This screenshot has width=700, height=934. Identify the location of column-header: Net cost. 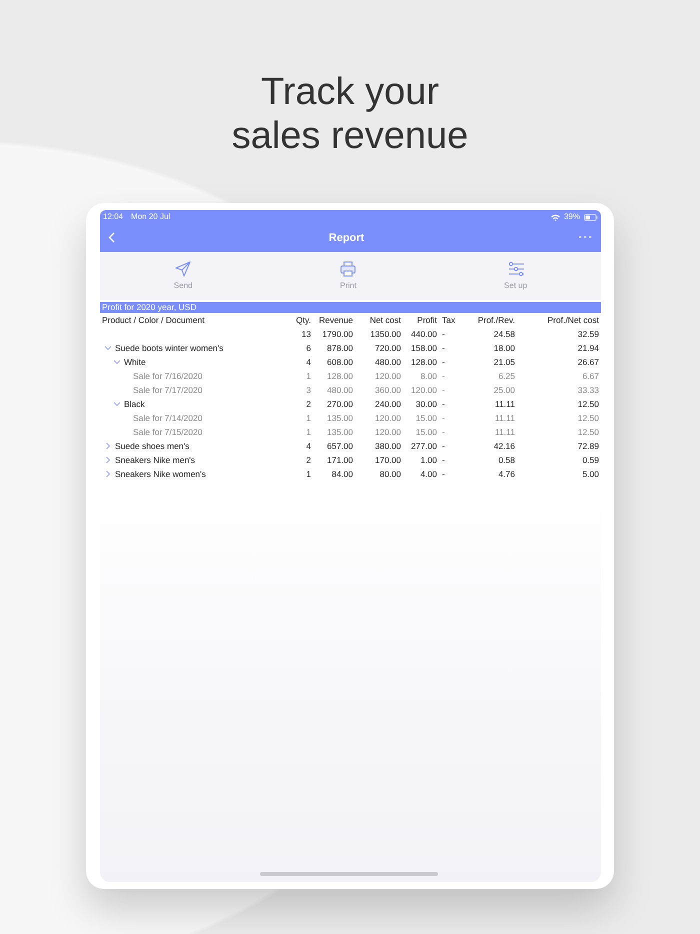
(384, 320).